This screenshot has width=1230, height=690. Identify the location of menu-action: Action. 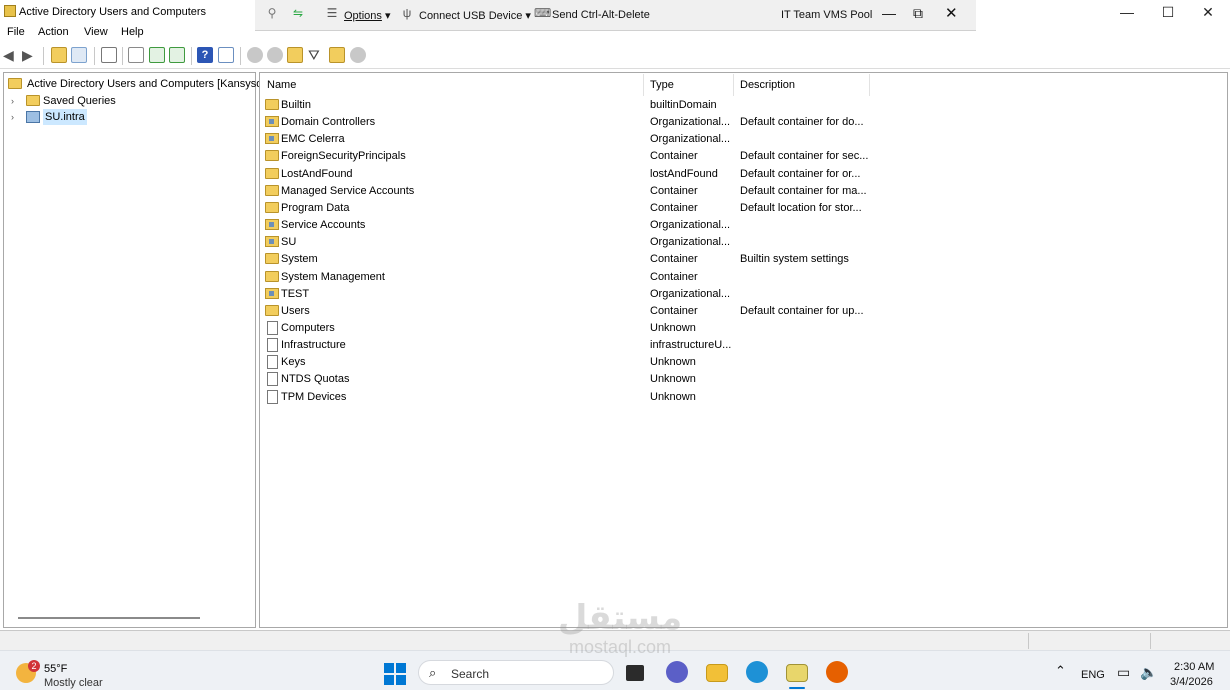
(53, 32).